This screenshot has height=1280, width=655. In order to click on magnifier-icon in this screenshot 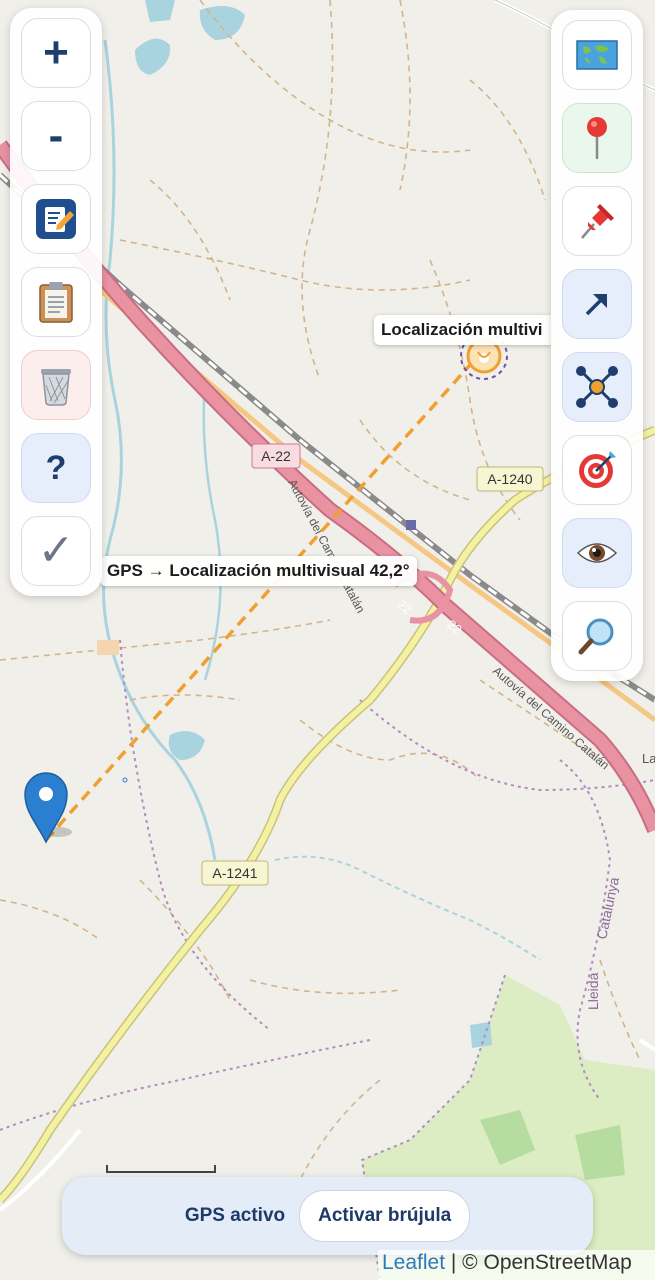, I will do `click(596, 636)`.